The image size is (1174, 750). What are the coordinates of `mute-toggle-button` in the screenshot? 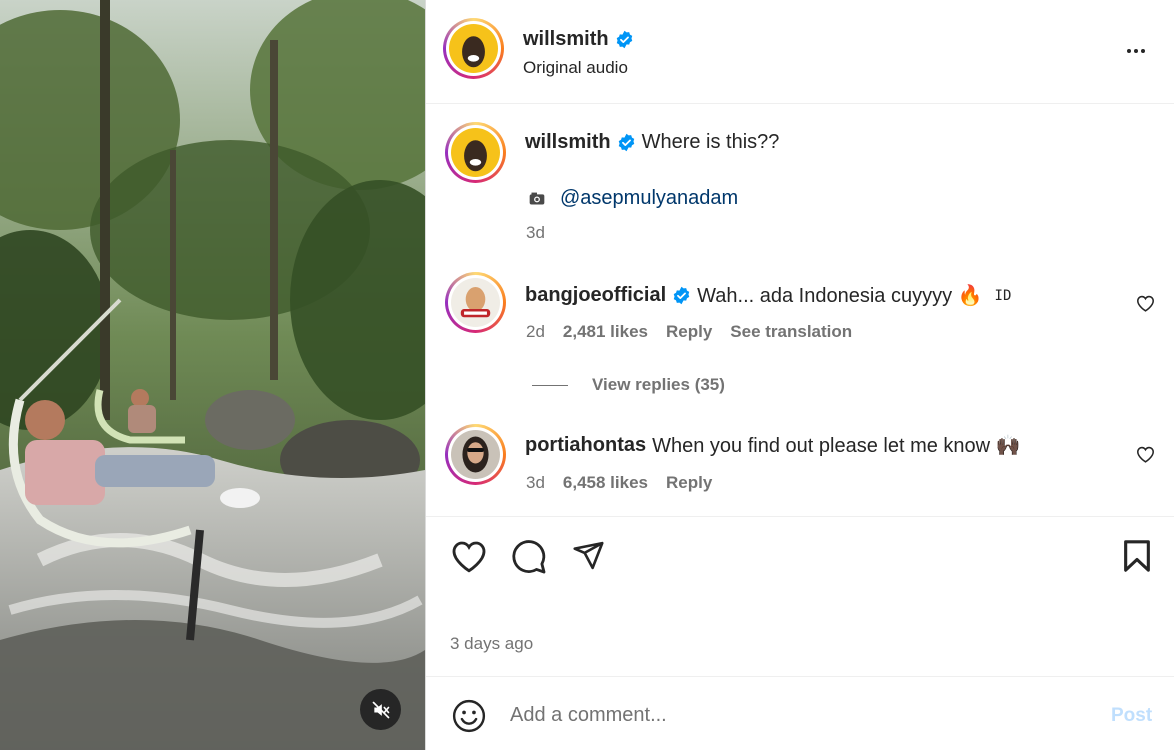 It's located at (380, 709).